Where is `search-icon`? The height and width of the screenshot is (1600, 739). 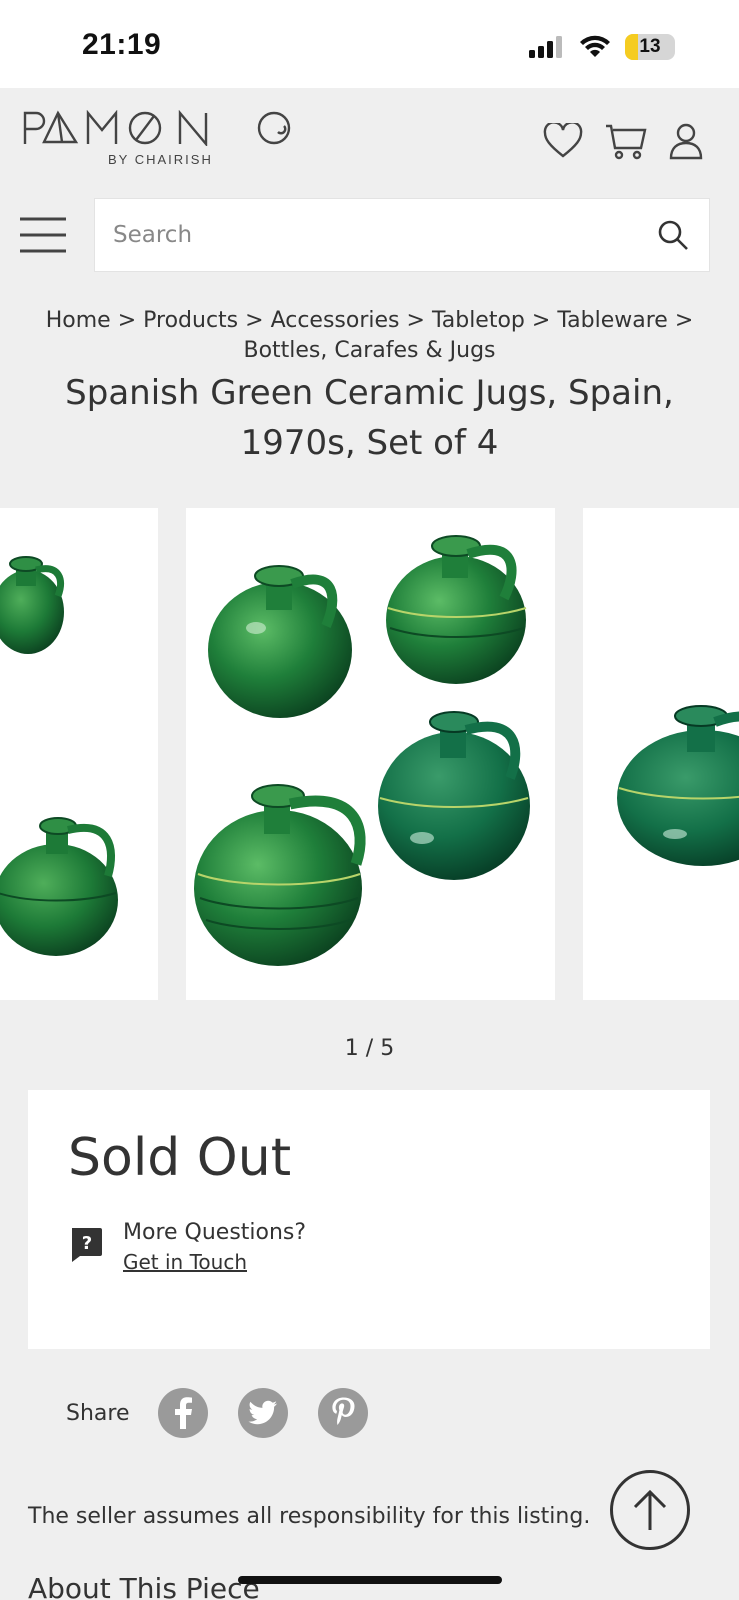
search-icon is located at coordinates (673, 235).